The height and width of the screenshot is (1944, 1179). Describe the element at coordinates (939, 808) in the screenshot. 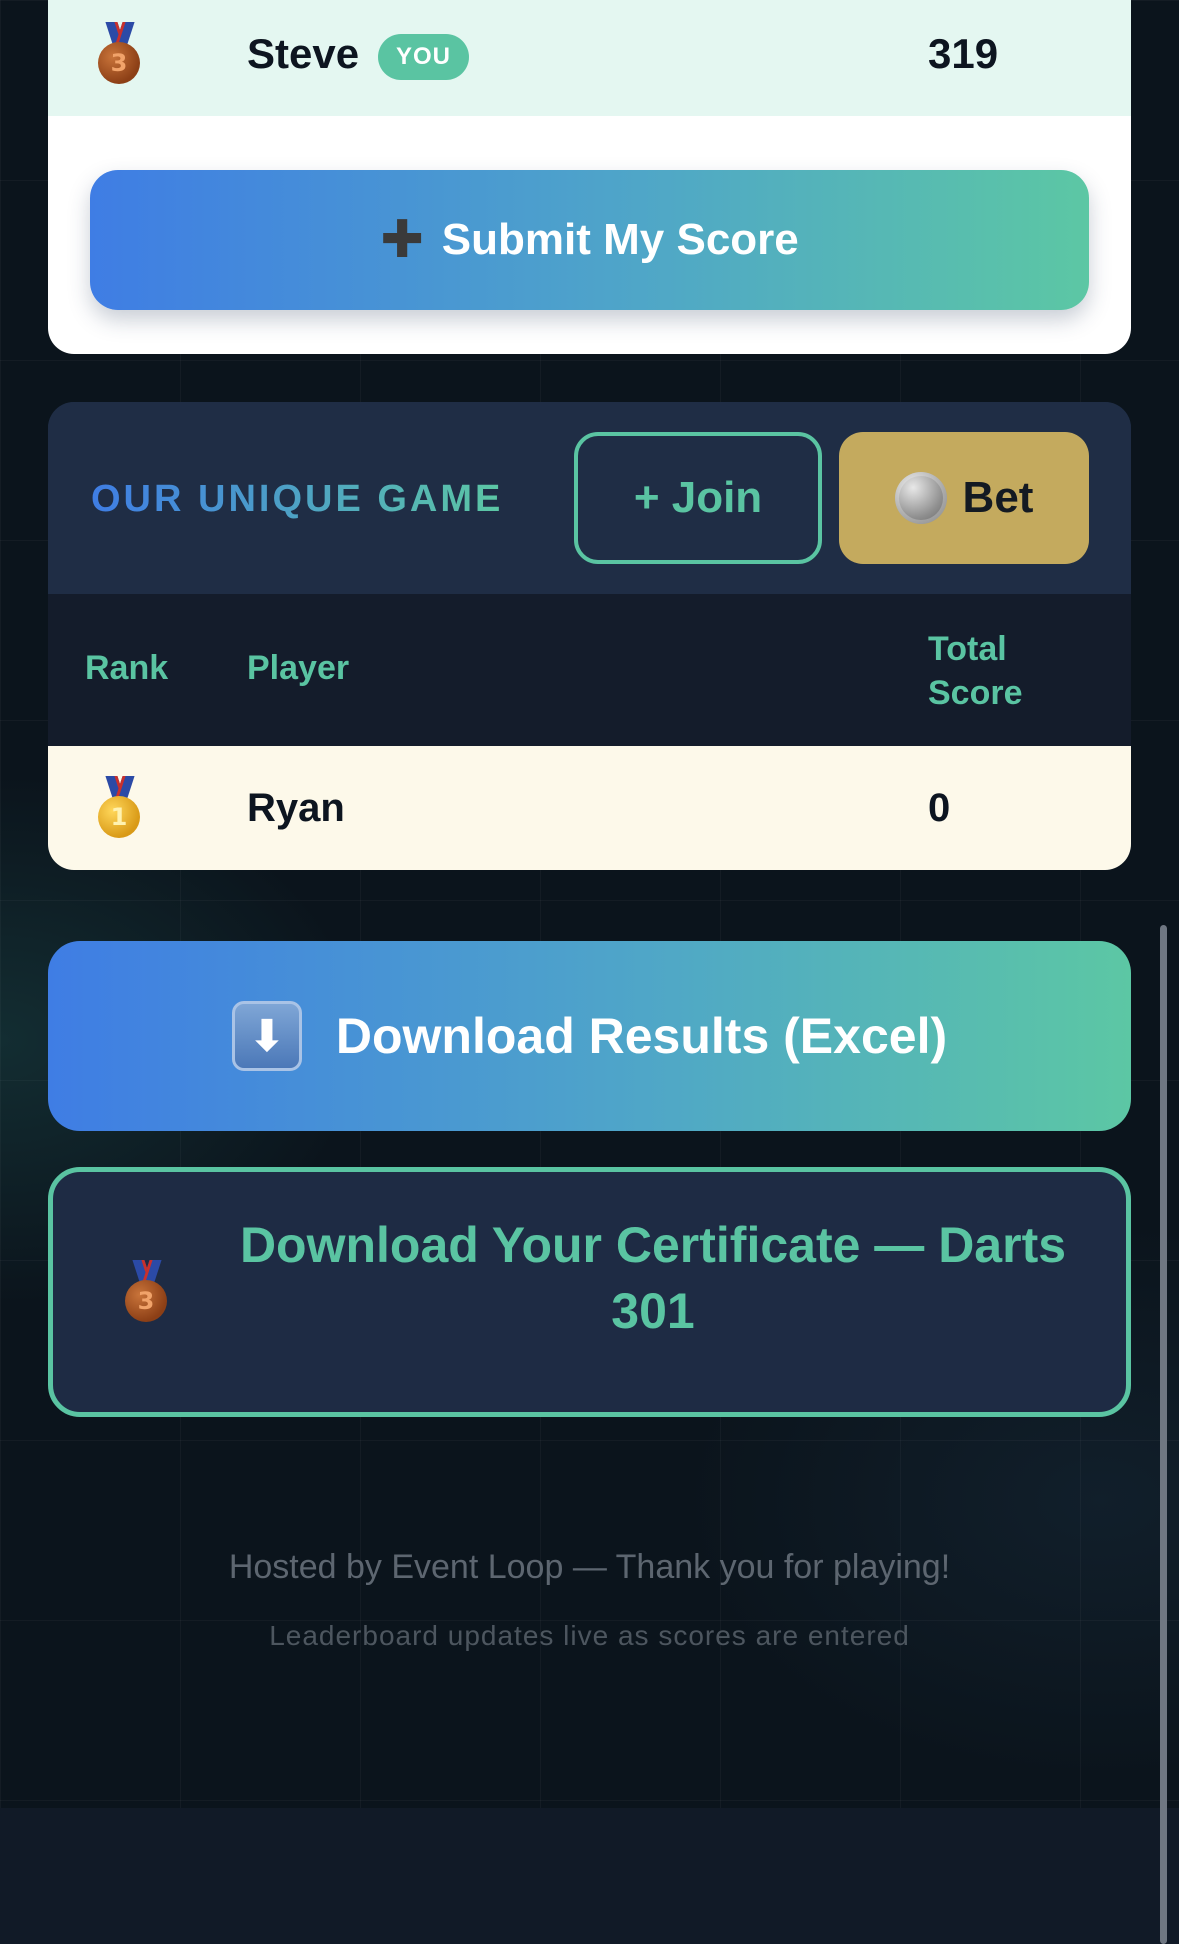

I see `player-score: 0` at that location.